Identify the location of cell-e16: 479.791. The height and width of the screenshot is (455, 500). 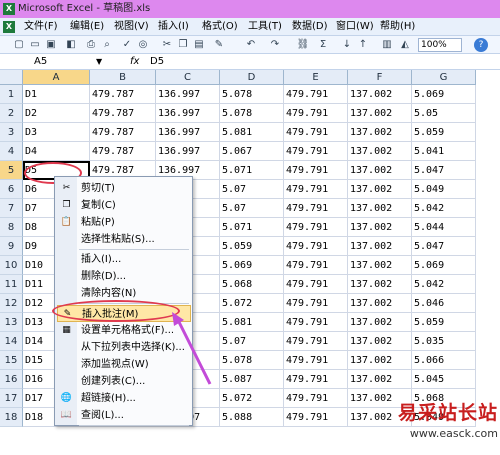
(316, 379).